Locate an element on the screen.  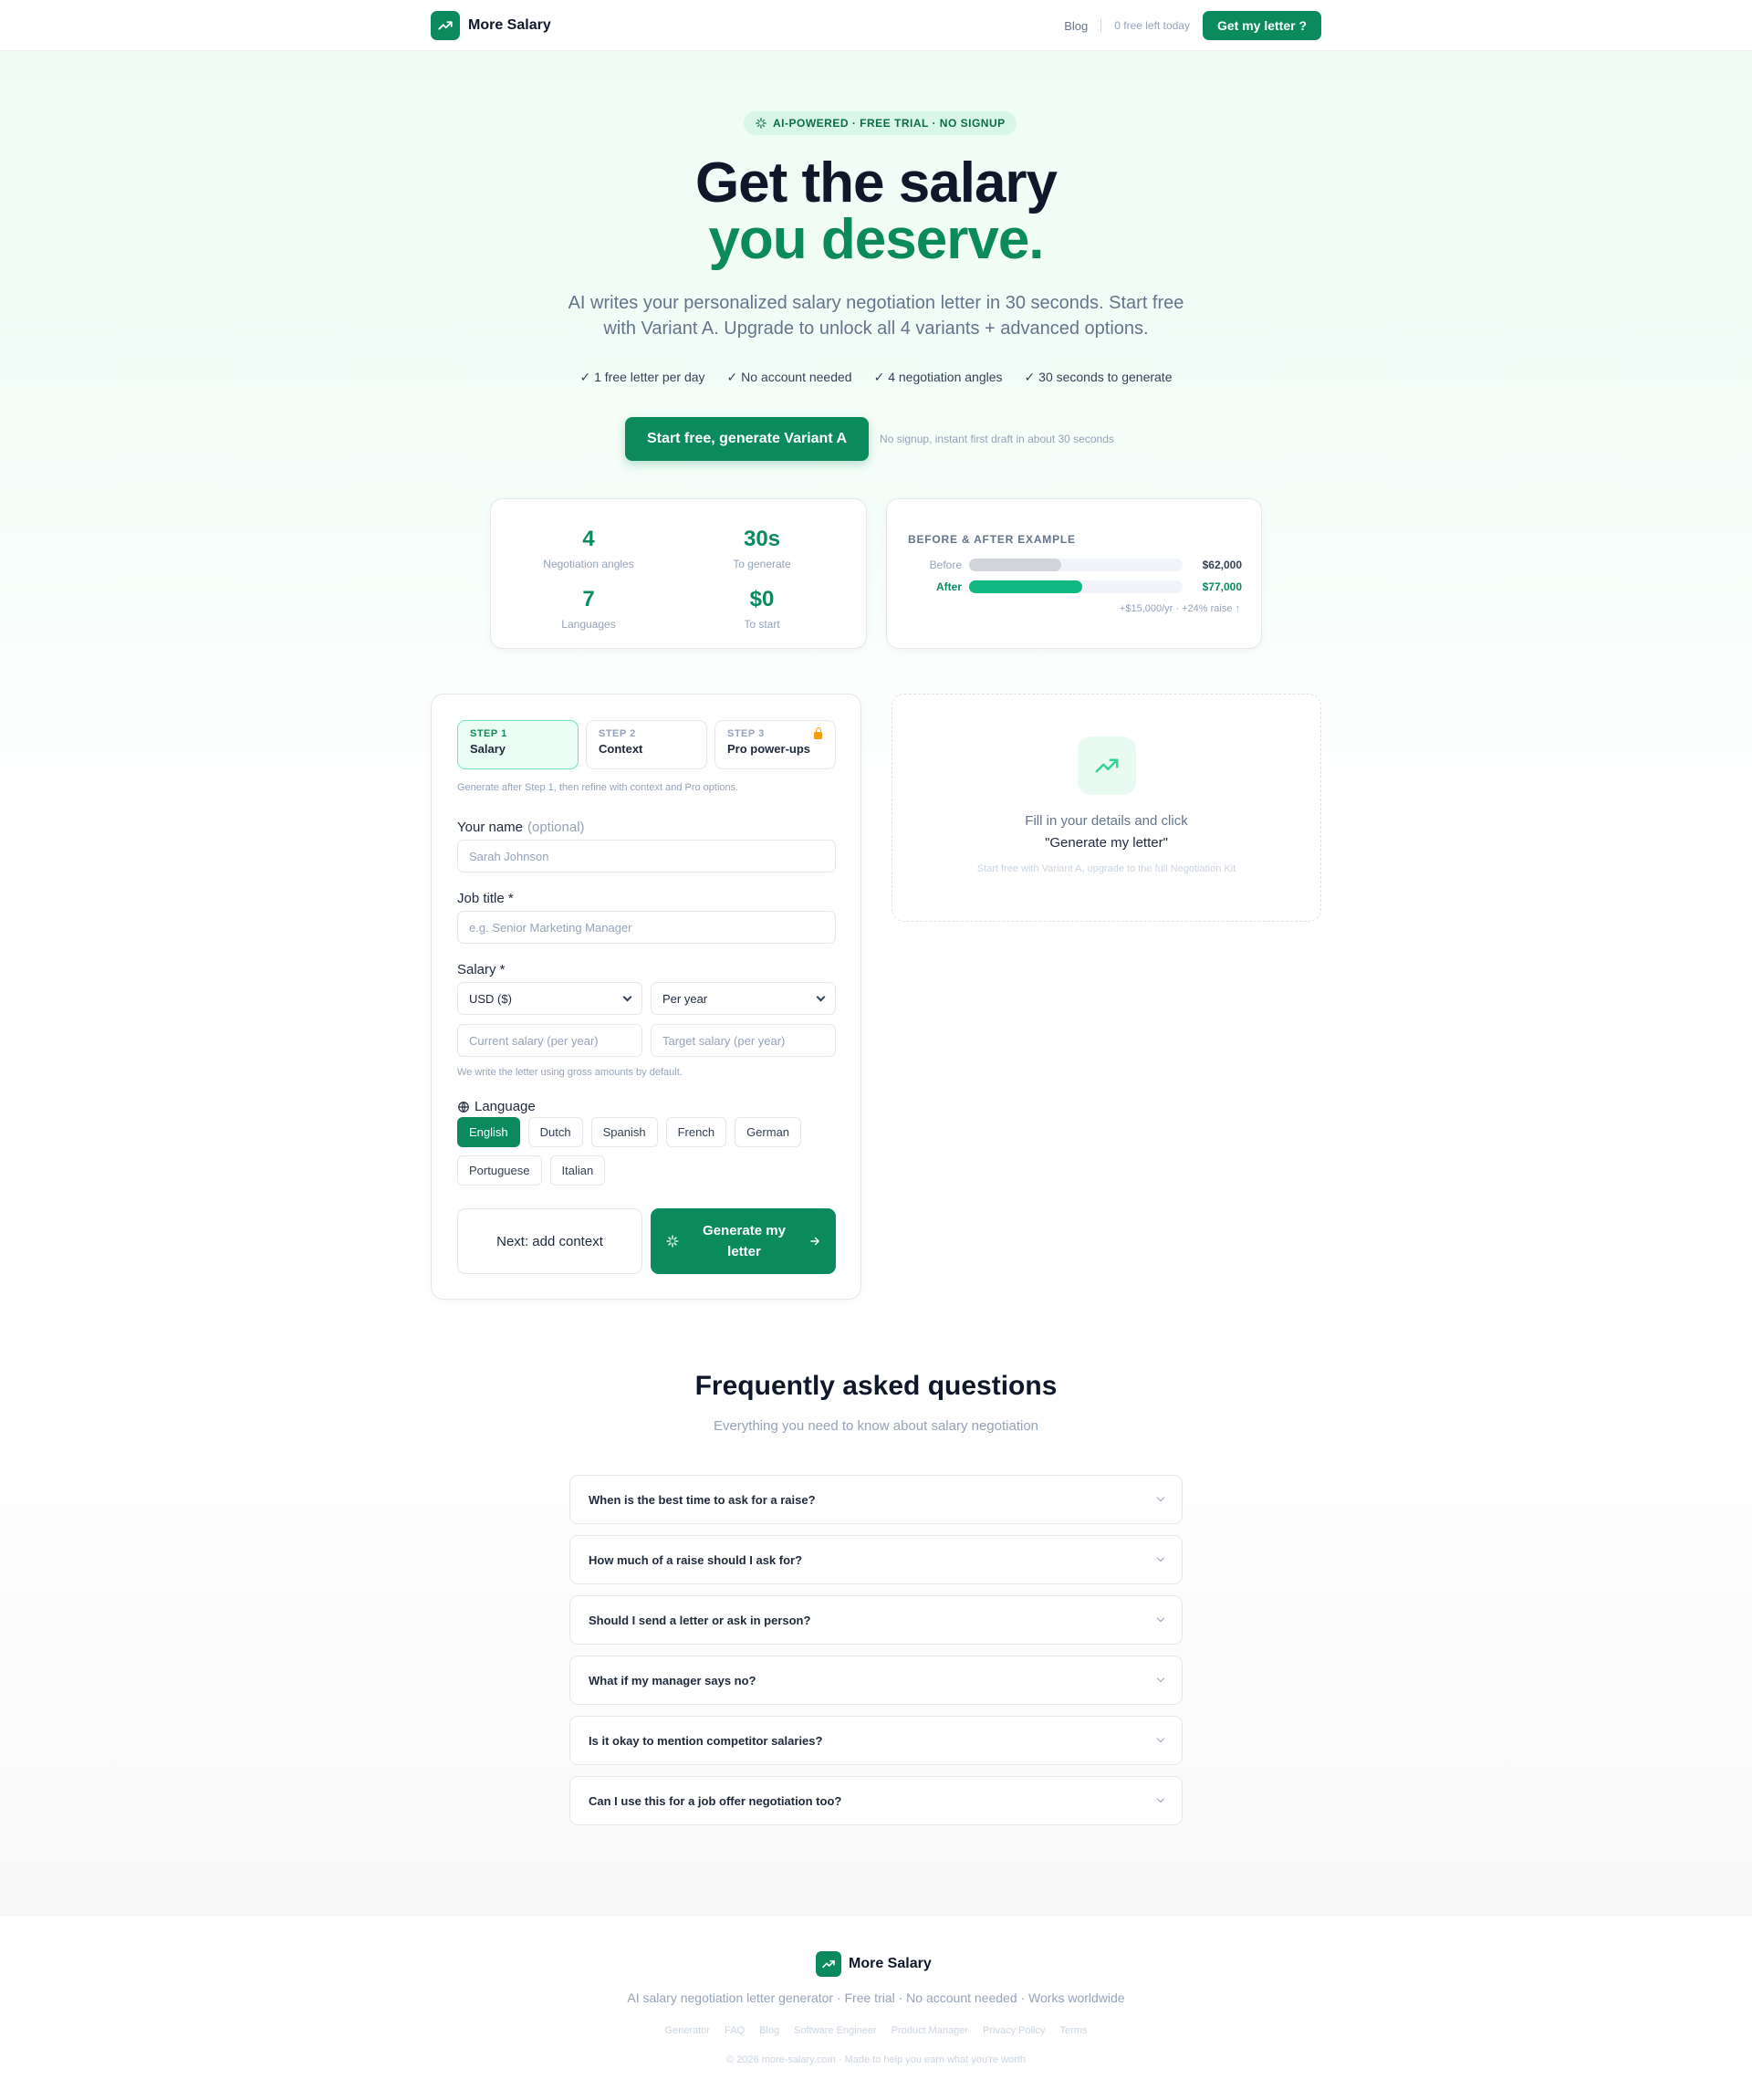
tab-step-salary: STEP 1 Salary is located at coordinates (518, 744).